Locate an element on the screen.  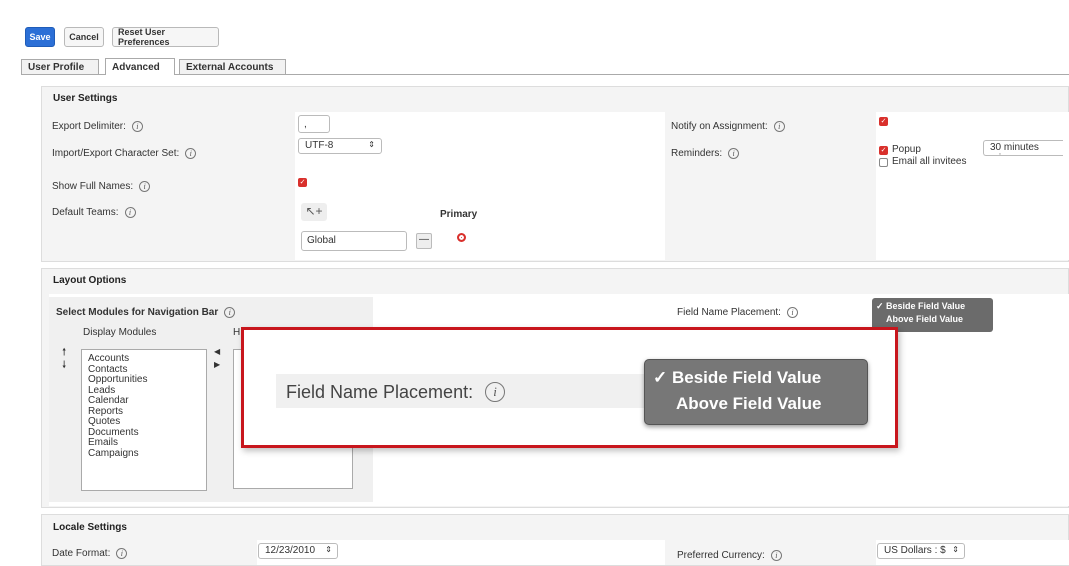
select-team-icon: ↖+ is located at coordinates (314, 212).